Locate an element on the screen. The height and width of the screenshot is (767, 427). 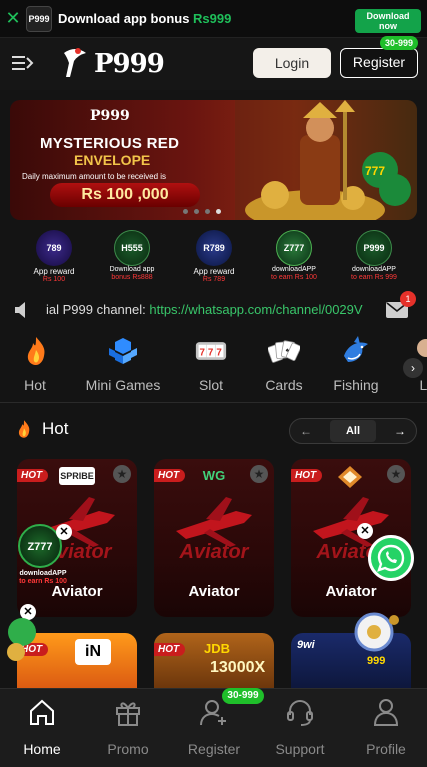
z777-promo-line1: downloadAPP is located at coordinates (43, 573).